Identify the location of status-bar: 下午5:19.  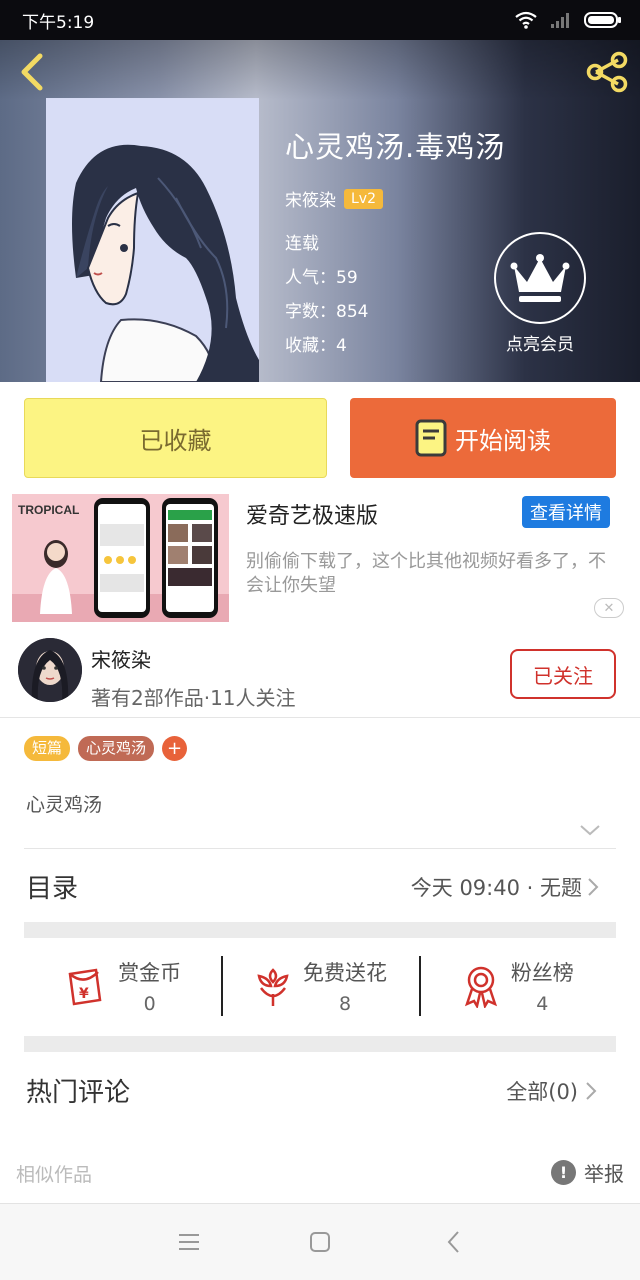
(320, 20).